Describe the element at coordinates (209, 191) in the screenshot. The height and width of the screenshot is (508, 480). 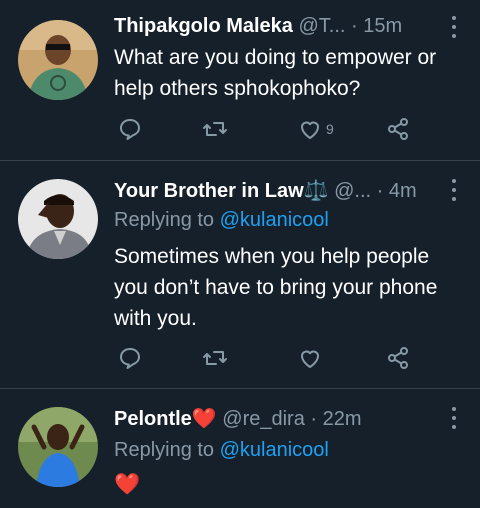
I see `author-name: Your Brother in Law` at that location.